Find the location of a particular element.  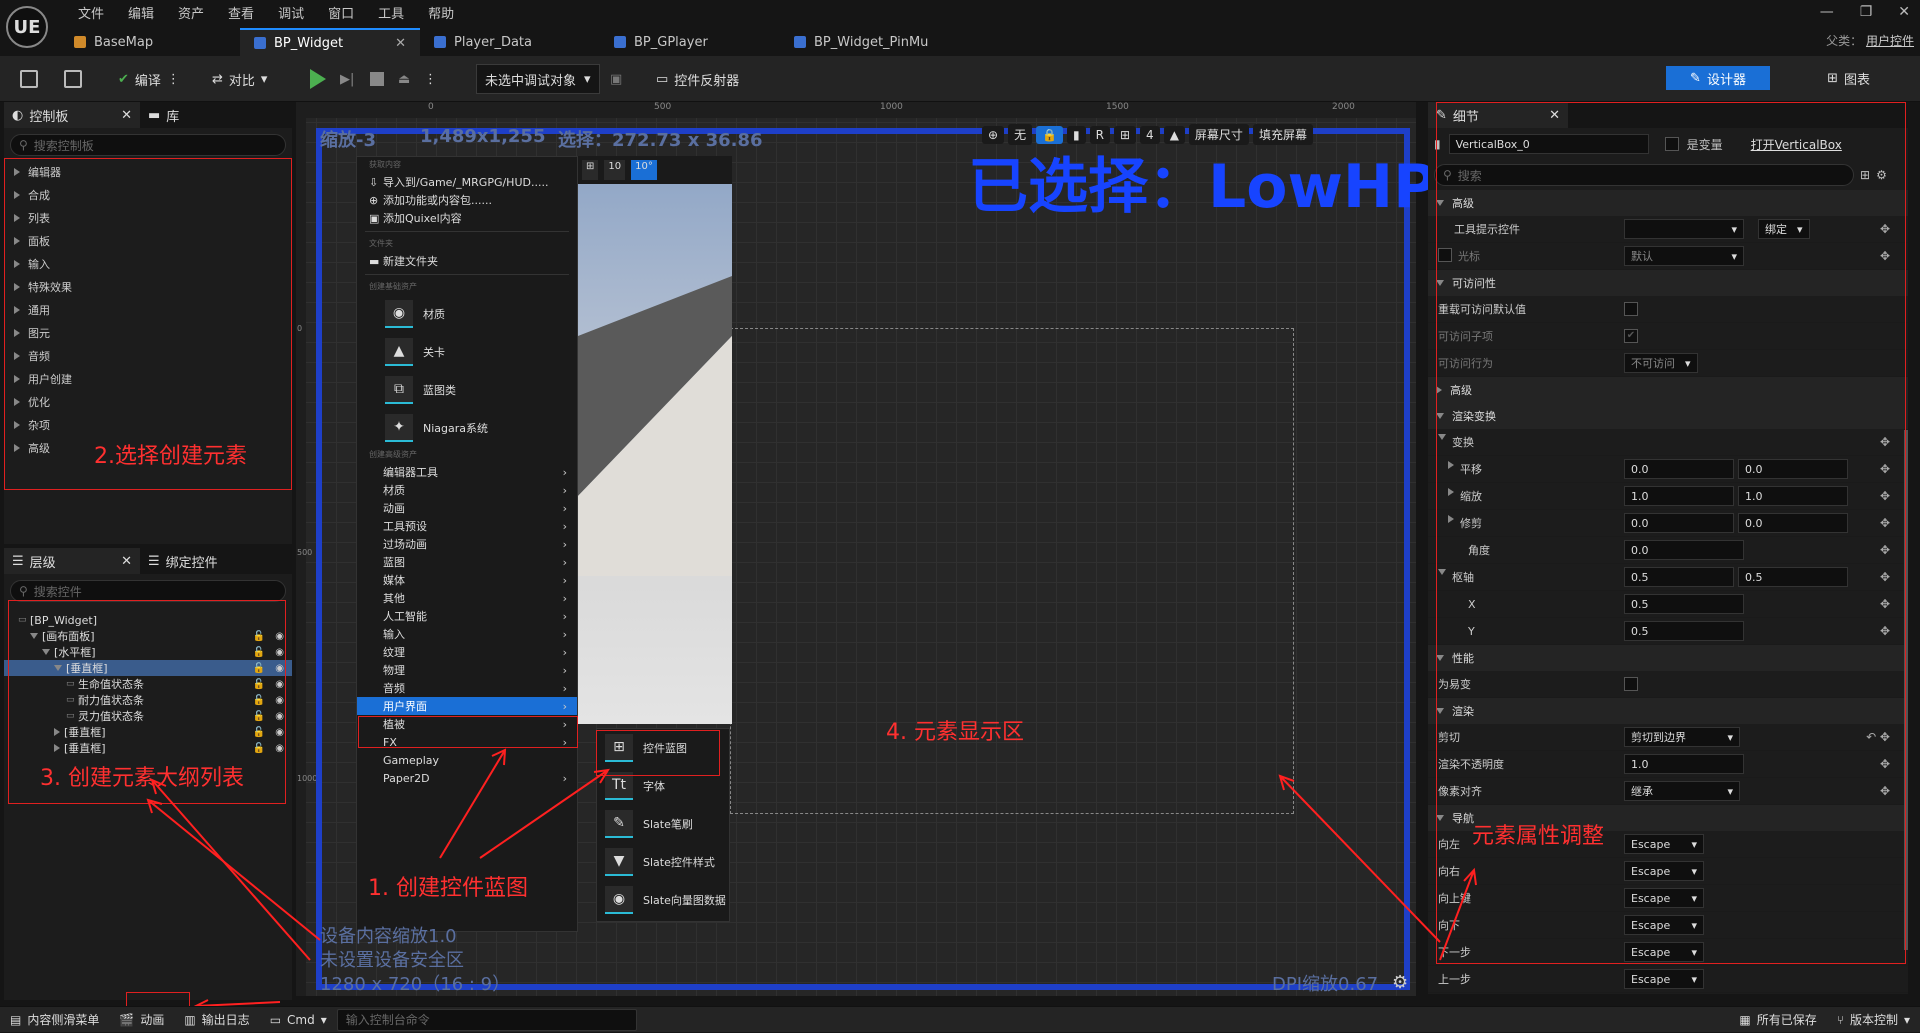

palette-category: 列表 is located at coordinates (148, 217).